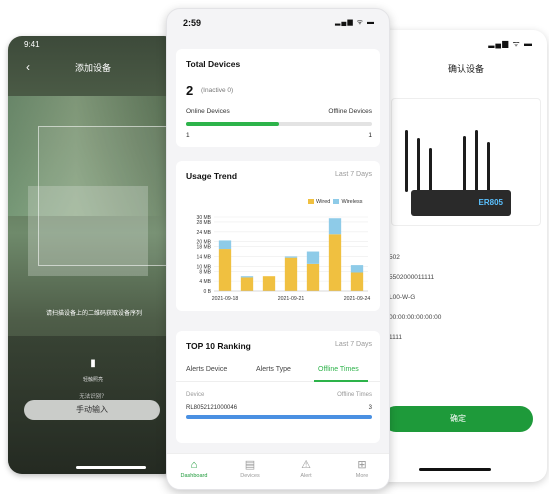 The height and width of the screenshot is (494, 549). I want to click on y-tick-label: 20 MB, so click(204, 243).